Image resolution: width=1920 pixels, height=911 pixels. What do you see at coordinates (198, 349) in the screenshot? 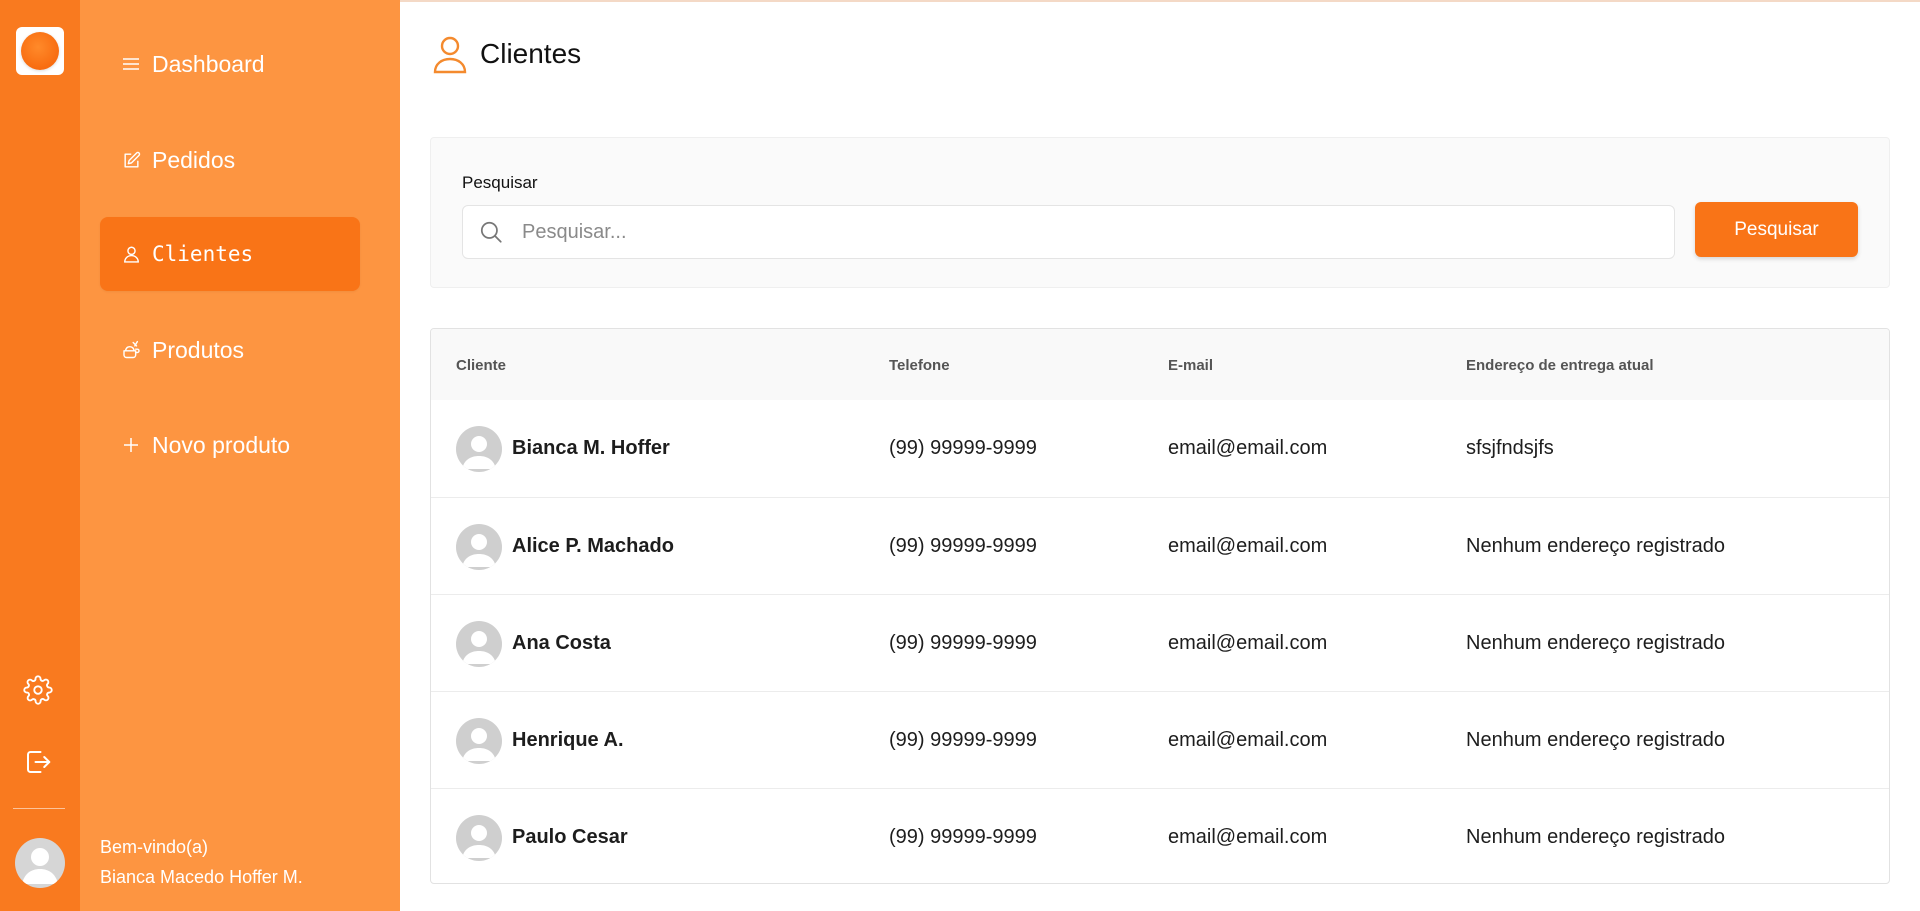
I see `nav-label: Produtos` at bounding box center [198, 349].